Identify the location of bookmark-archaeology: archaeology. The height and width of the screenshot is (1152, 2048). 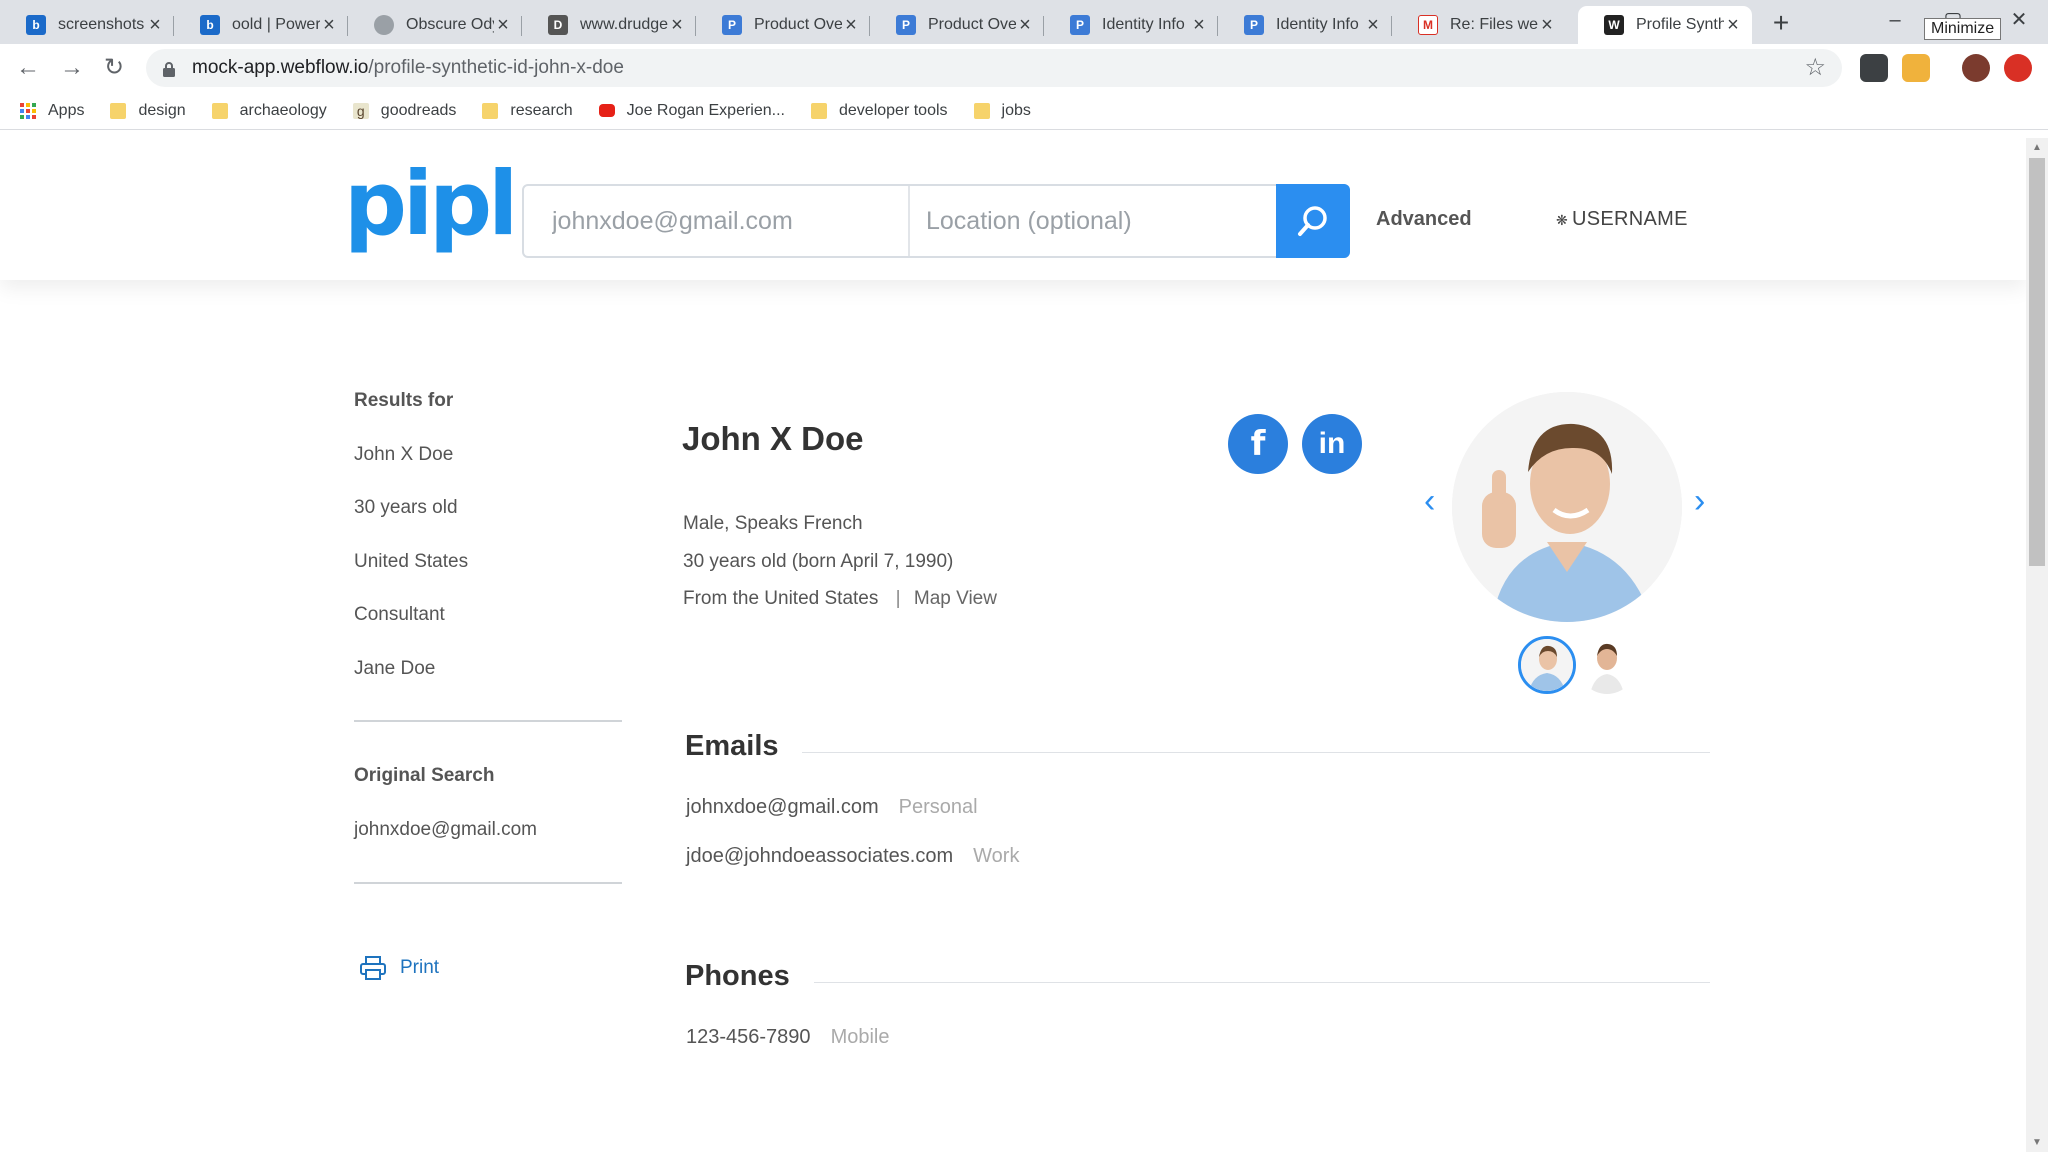
(269, 111).